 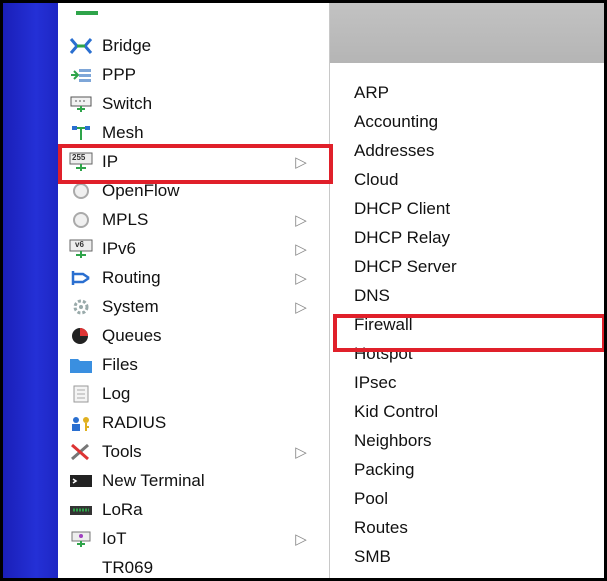 What do you see at coordinates (81, 510) in the screenshot?
I see `lora-icon` at bounding box center [81, 510].